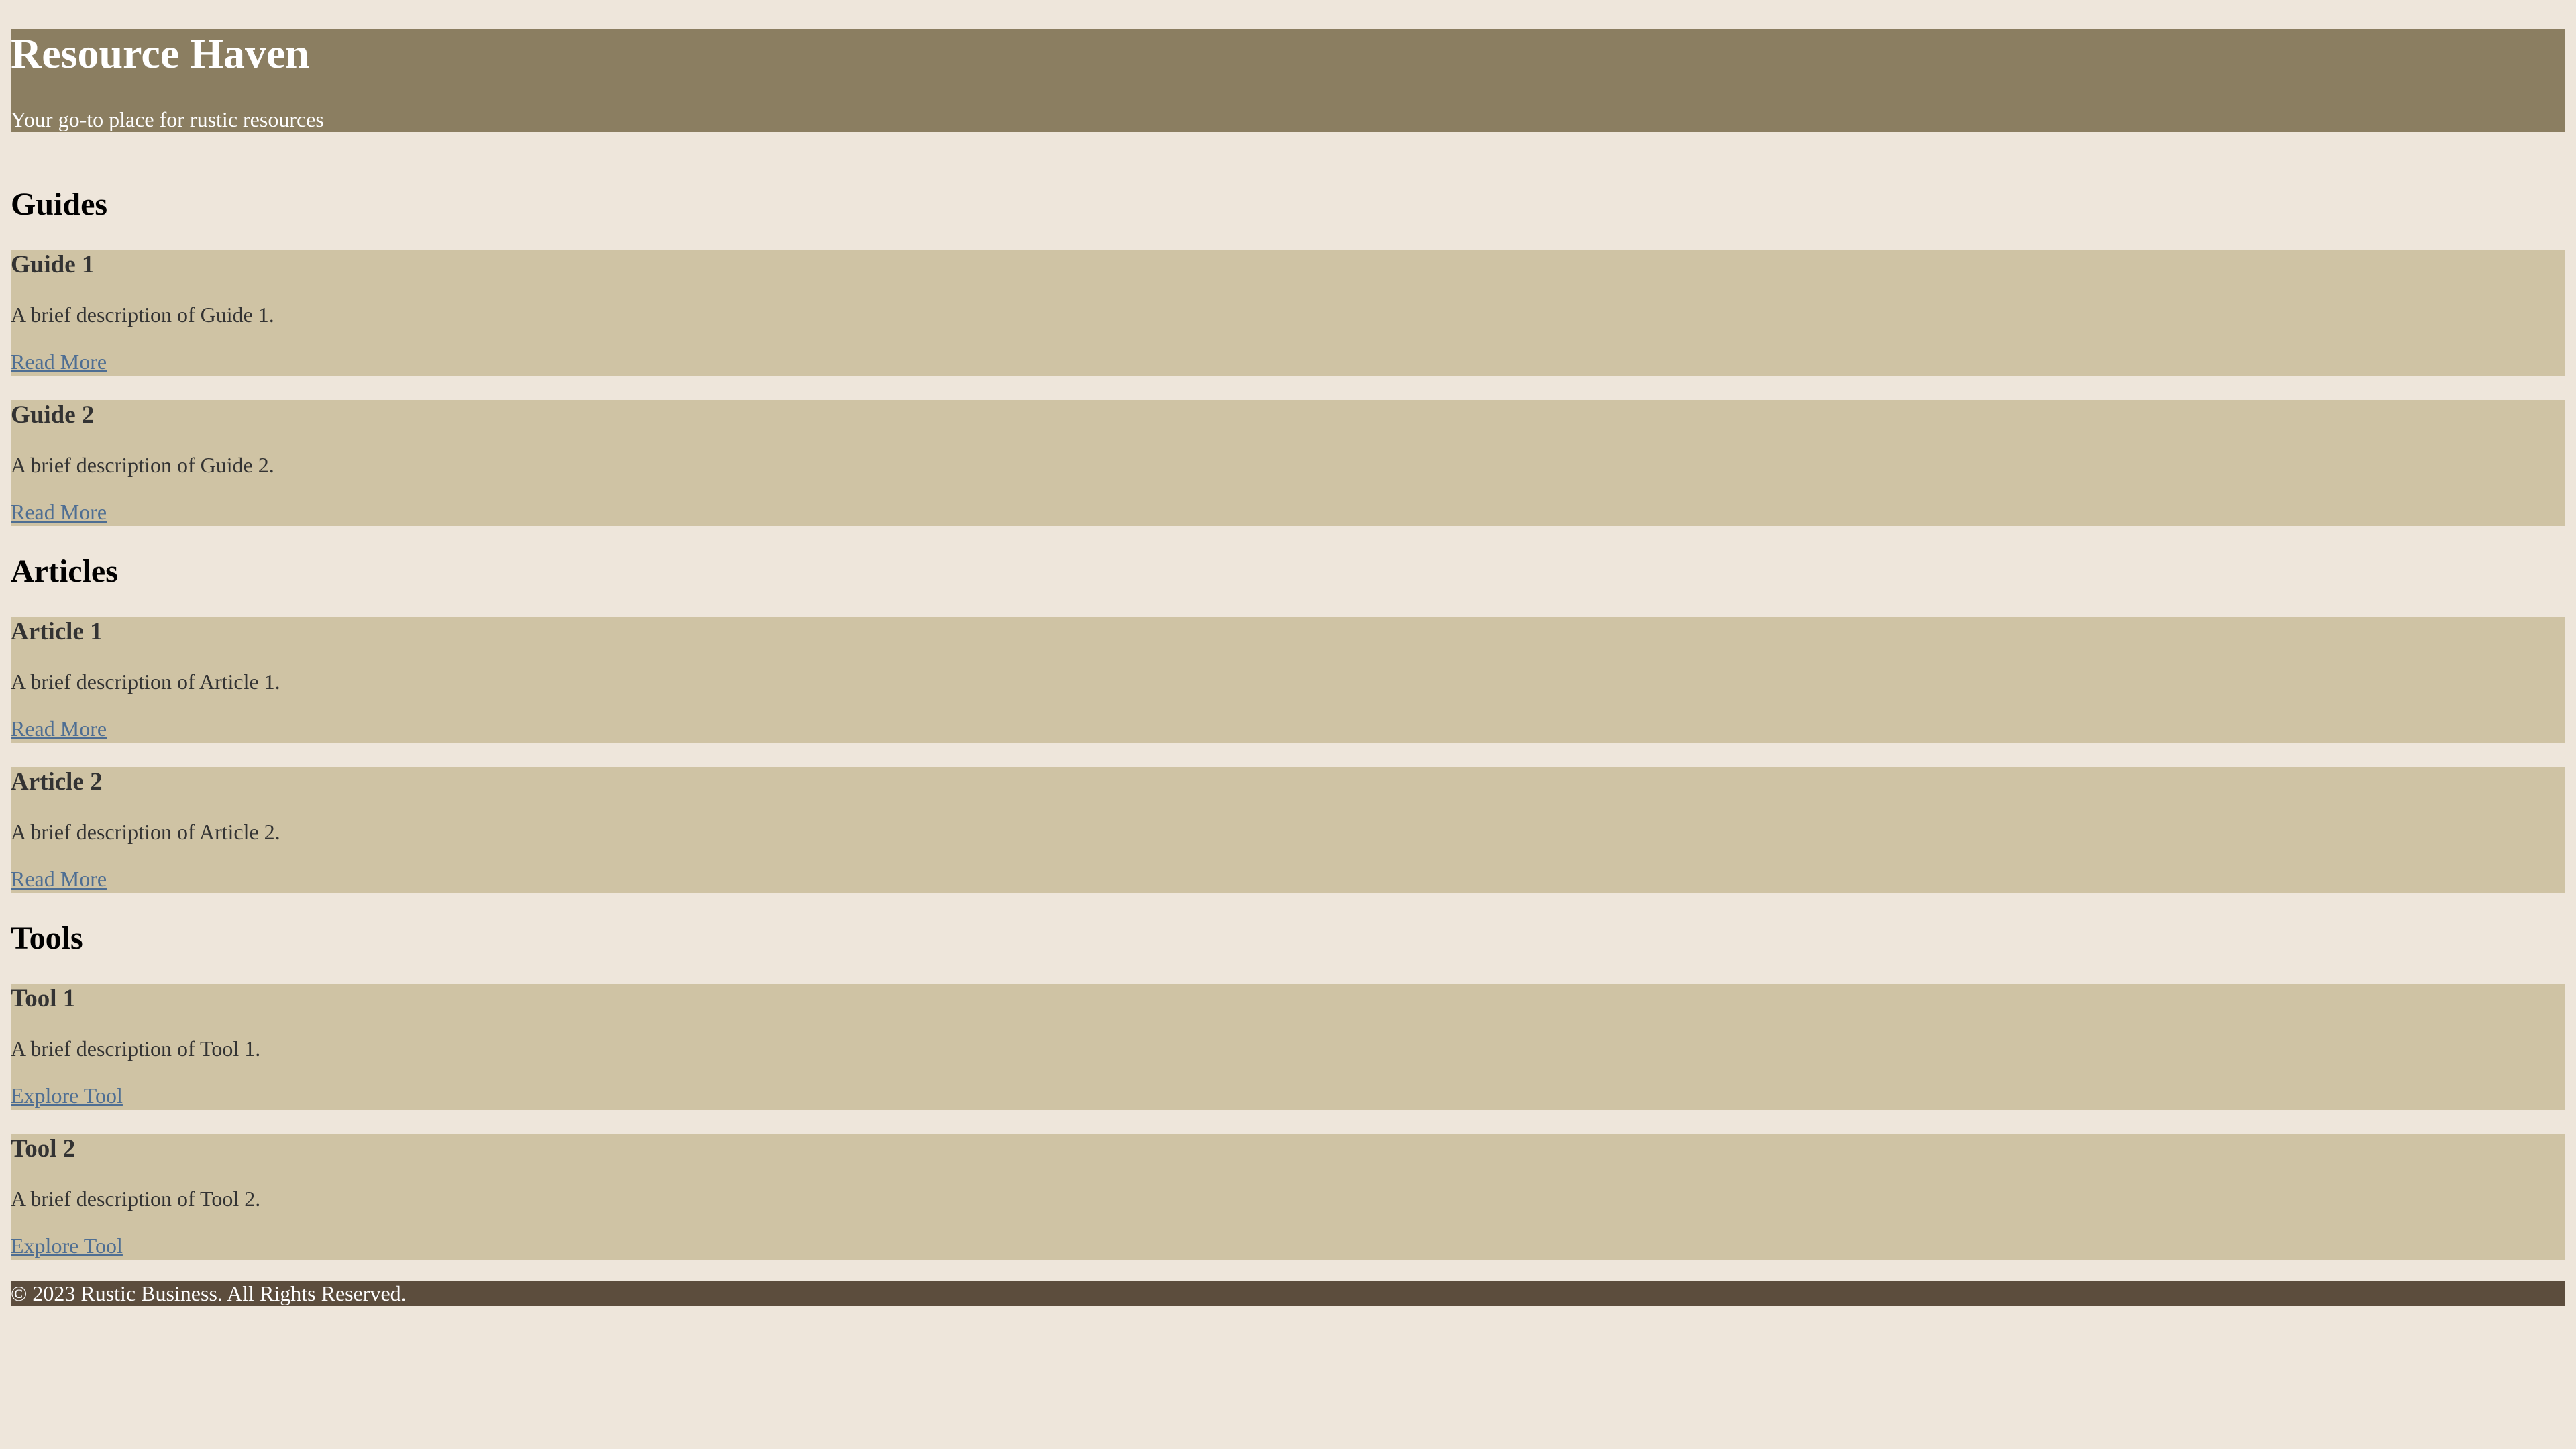 This screenshot has width=2576, height=1449. What do you see at coordinates (167, 119) in the screenshot?
I see `site-tagline: Your go-to place for rustic resources` at bounding box center [167, 119].